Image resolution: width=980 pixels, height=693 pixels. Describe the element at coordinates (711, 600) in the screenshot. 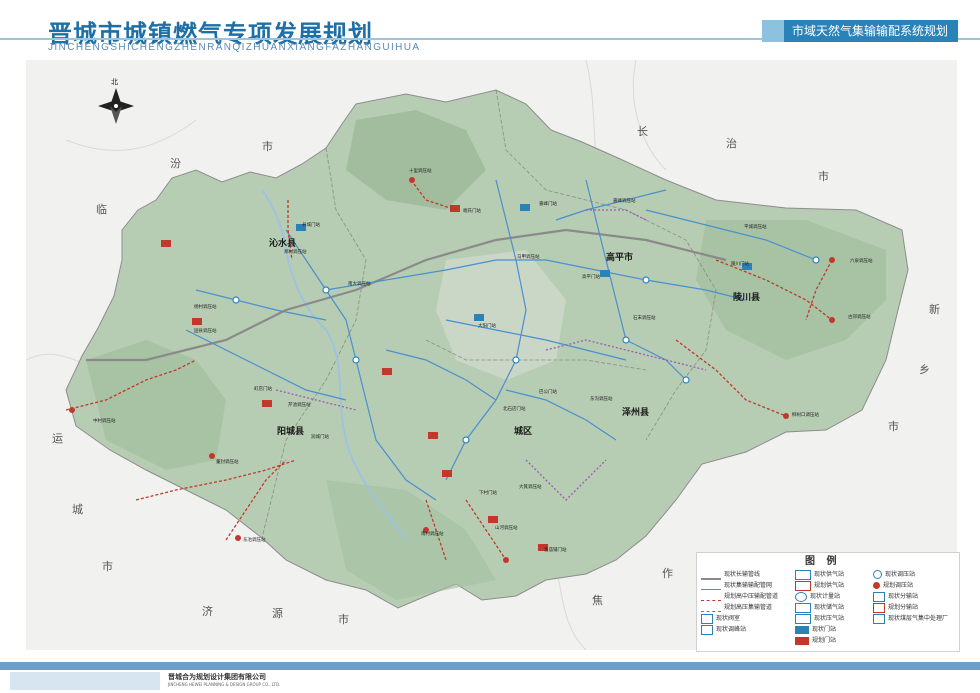

I see `dash-red` at that location.